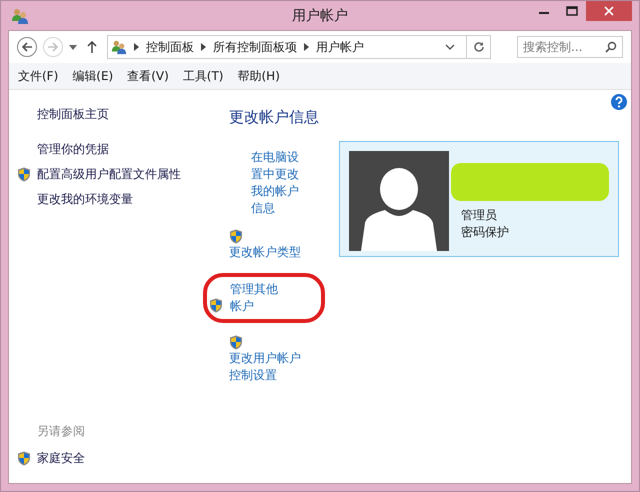 The height and width of the screenshot is (492, 640). Describe the element at coordinates (93, 76) in the screenshot. I see `menu-item: 编辑(E)` at that location.